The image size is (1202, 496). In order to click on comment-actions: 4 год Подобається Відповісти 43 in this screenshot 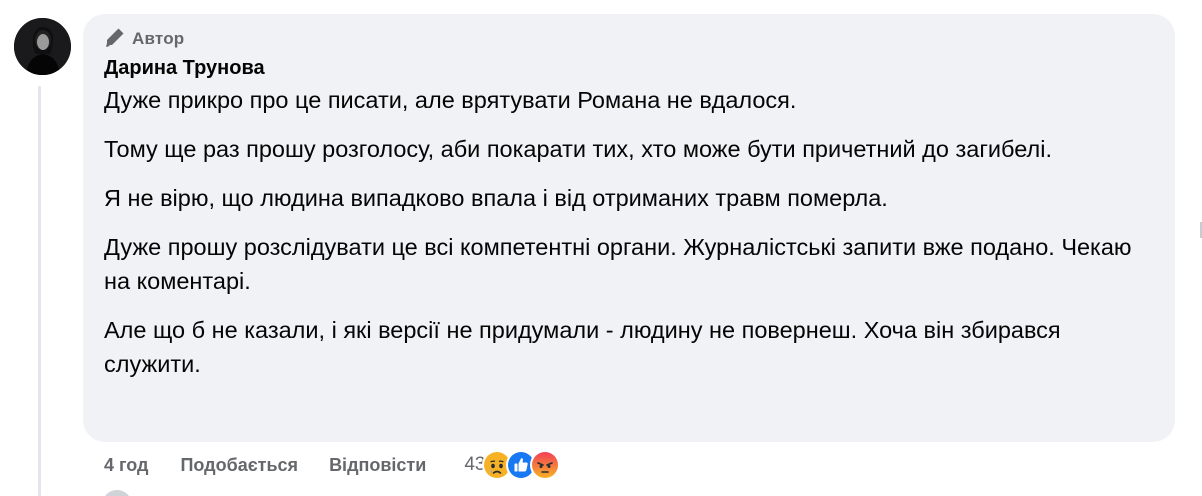, I will do `click(332, 465)`.